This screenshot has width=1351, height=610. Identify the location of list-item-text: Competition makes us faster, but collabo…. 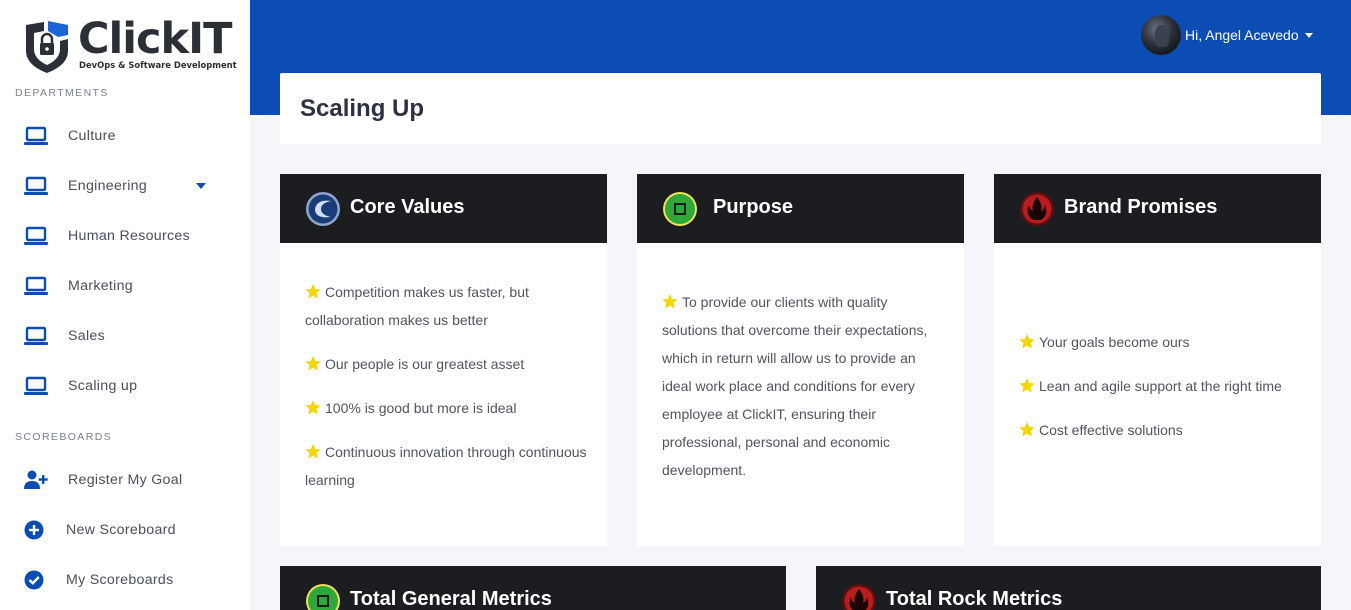
(417, 306).